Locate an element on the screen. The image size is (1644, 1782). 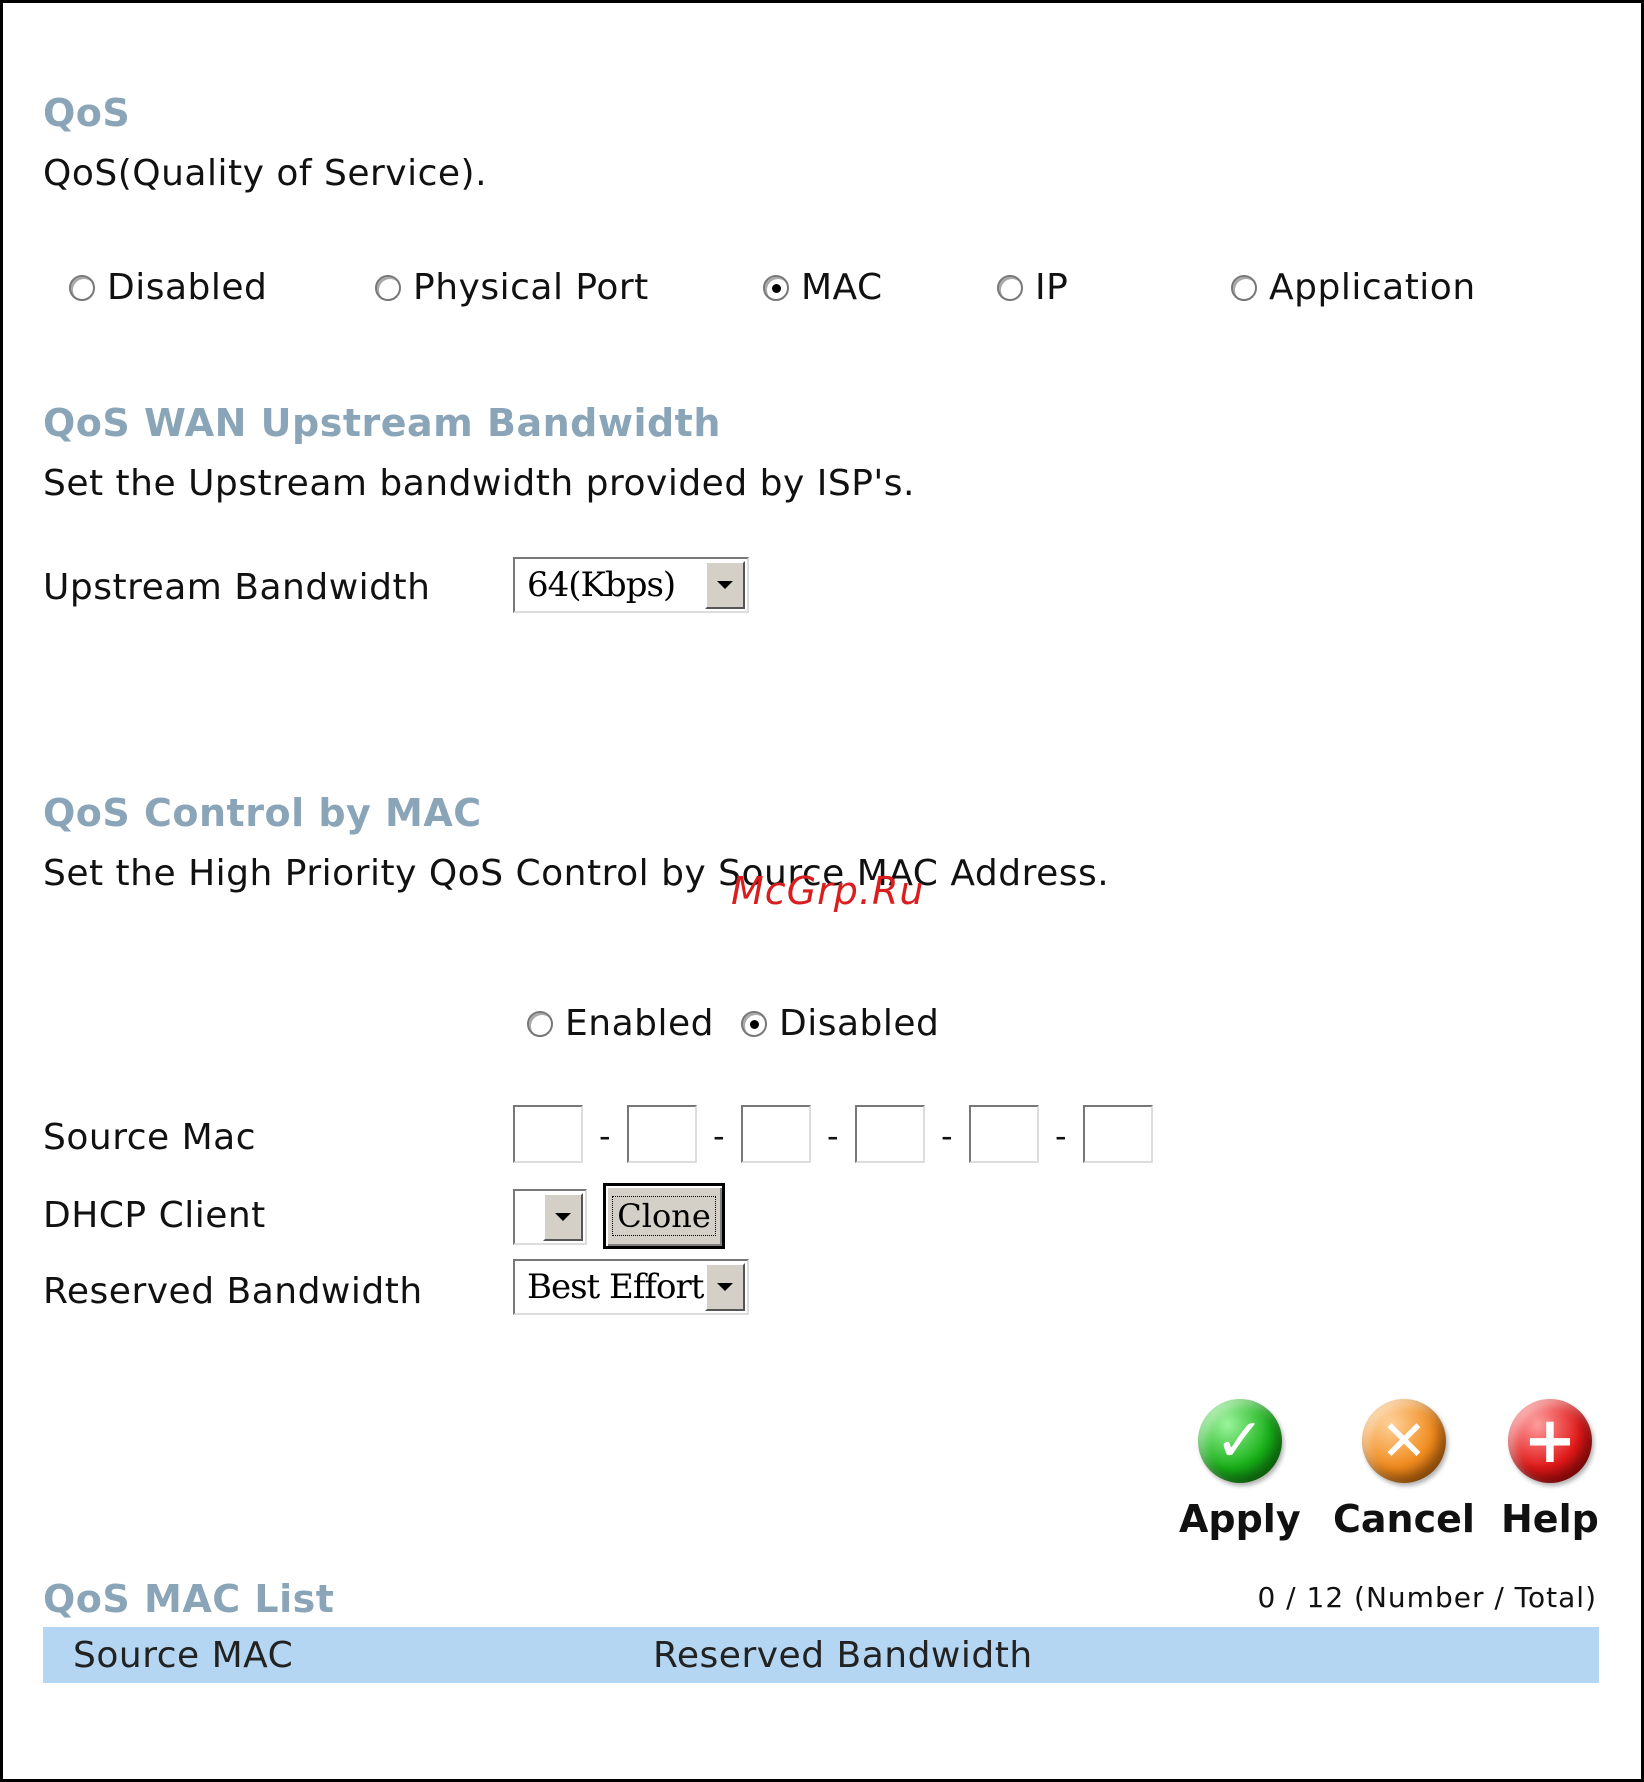
clone-button-label: Clone is located at coordinates (664, 1216).